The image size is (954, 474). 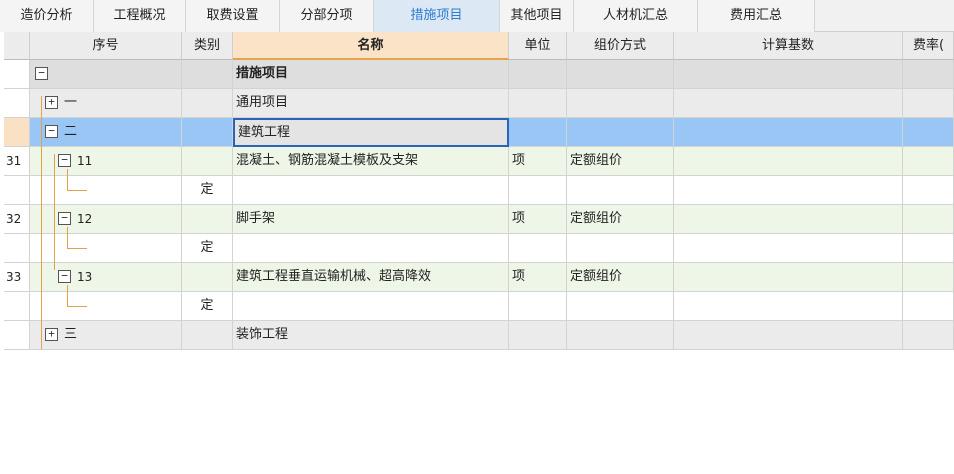 I want to click on name-cell: 通用项目, so click(x=371, y=103).